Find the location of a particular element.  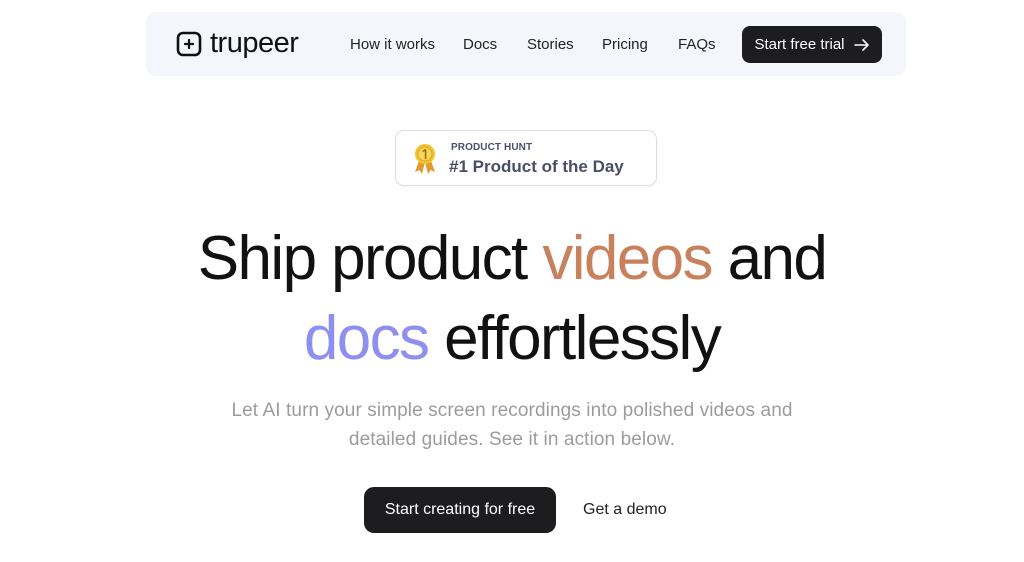

hero-headline-line-1: Ship product videos and is located at coordinates (512, 259).